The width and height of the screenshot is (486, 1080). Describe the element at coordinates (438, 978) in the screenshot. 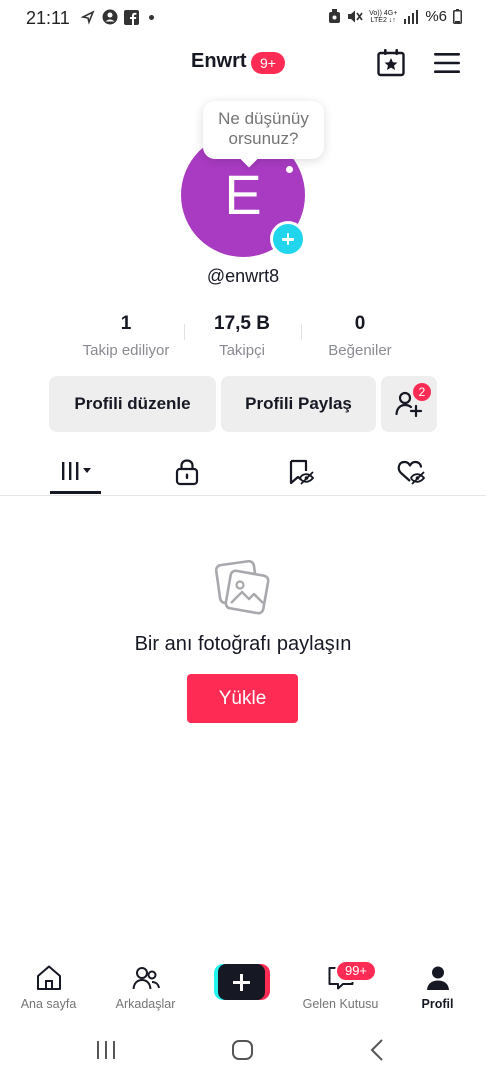

I see `profile-icon` at that location.